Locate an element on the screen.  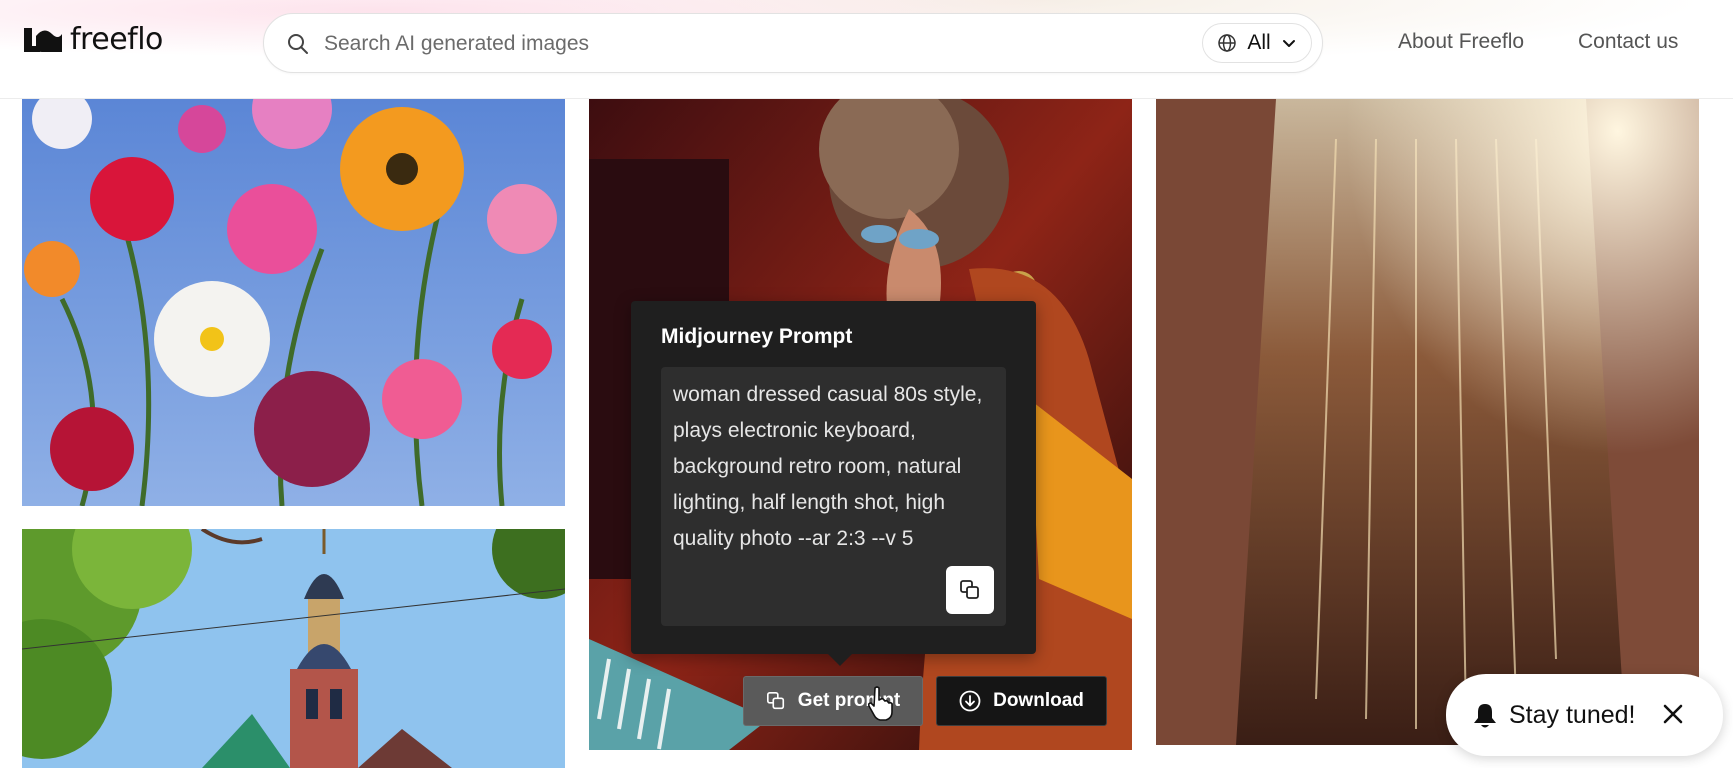
download-label: Download is located at coordinates (1038, 700).